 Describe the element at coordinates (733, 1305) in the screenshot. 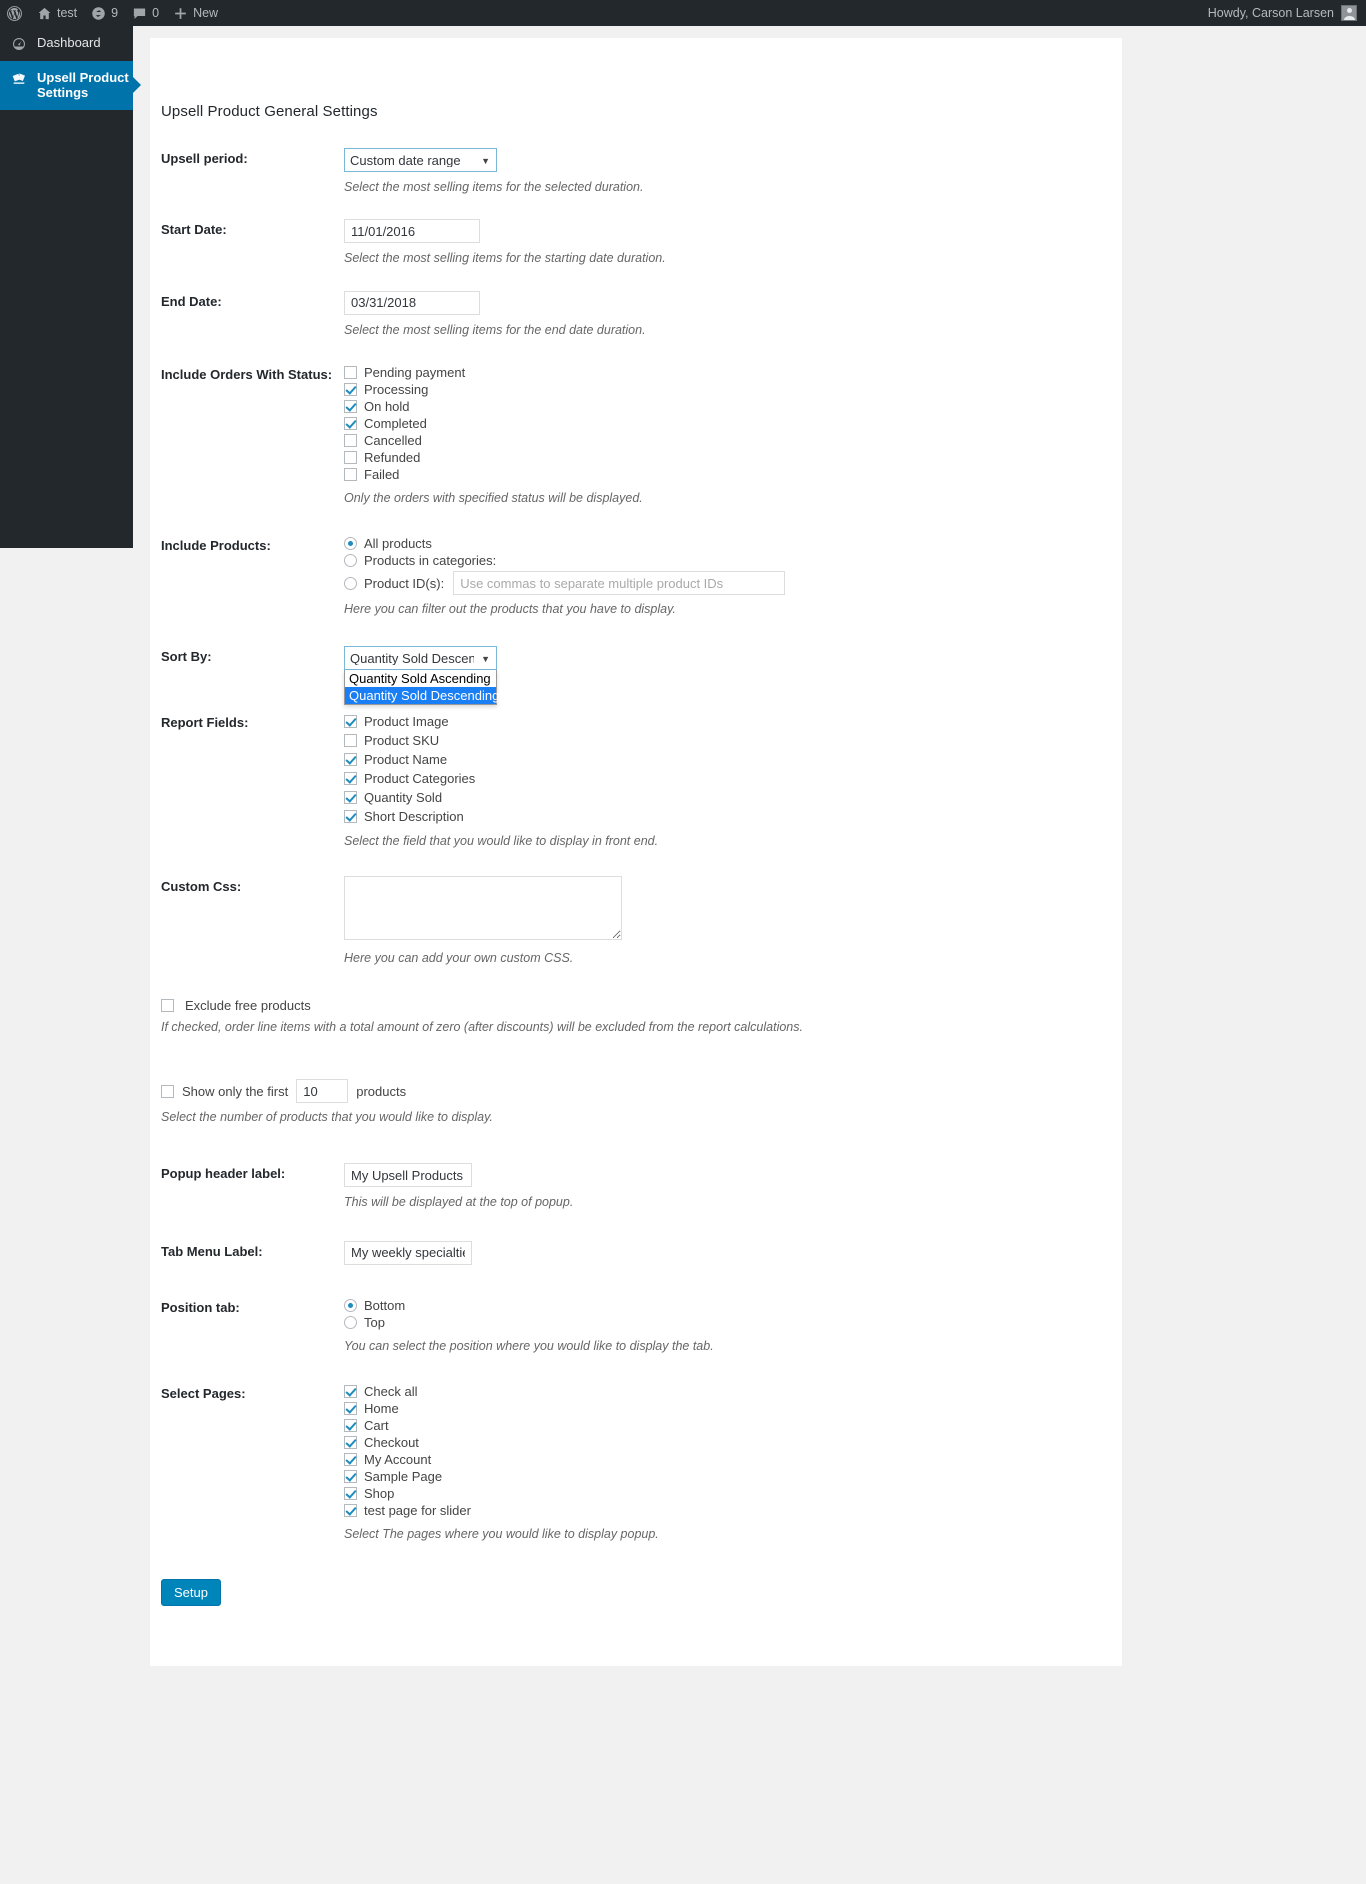

I see `position-tab-option-bottom: Bottom` at that location.